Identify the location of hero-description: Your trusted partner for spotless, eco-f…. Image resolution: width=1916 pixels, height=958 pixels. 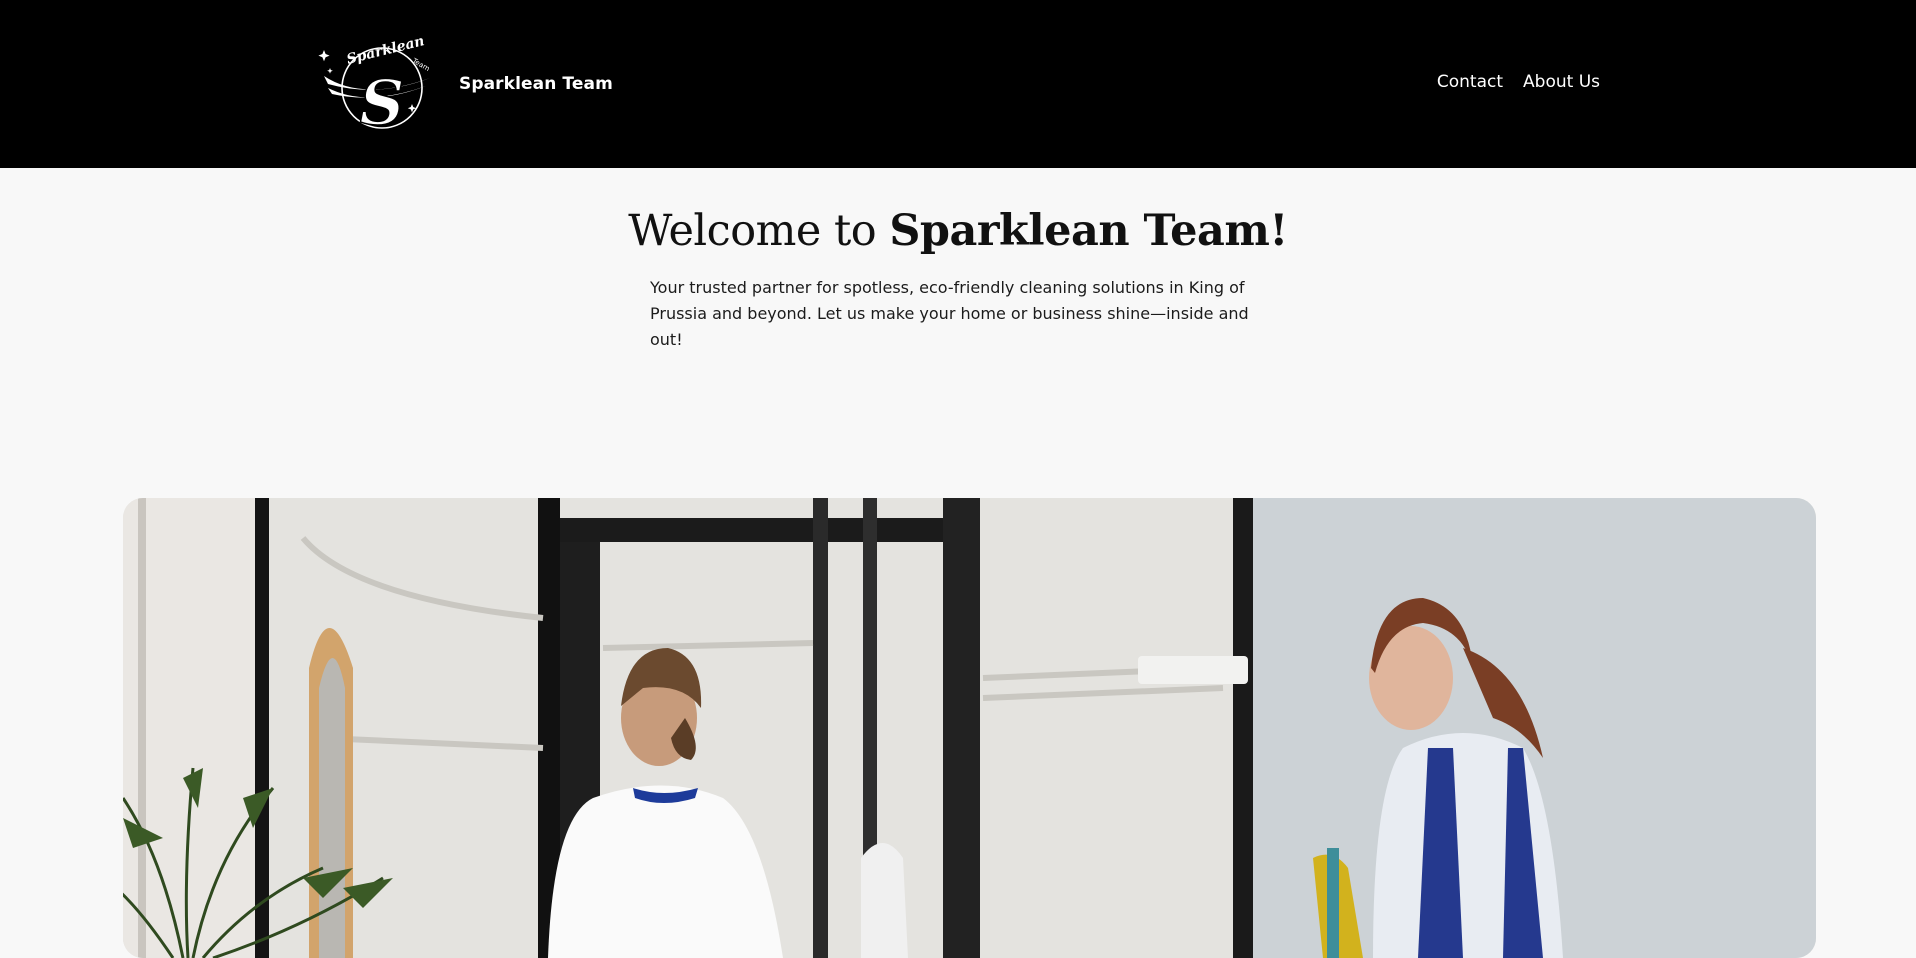
(949, 313).